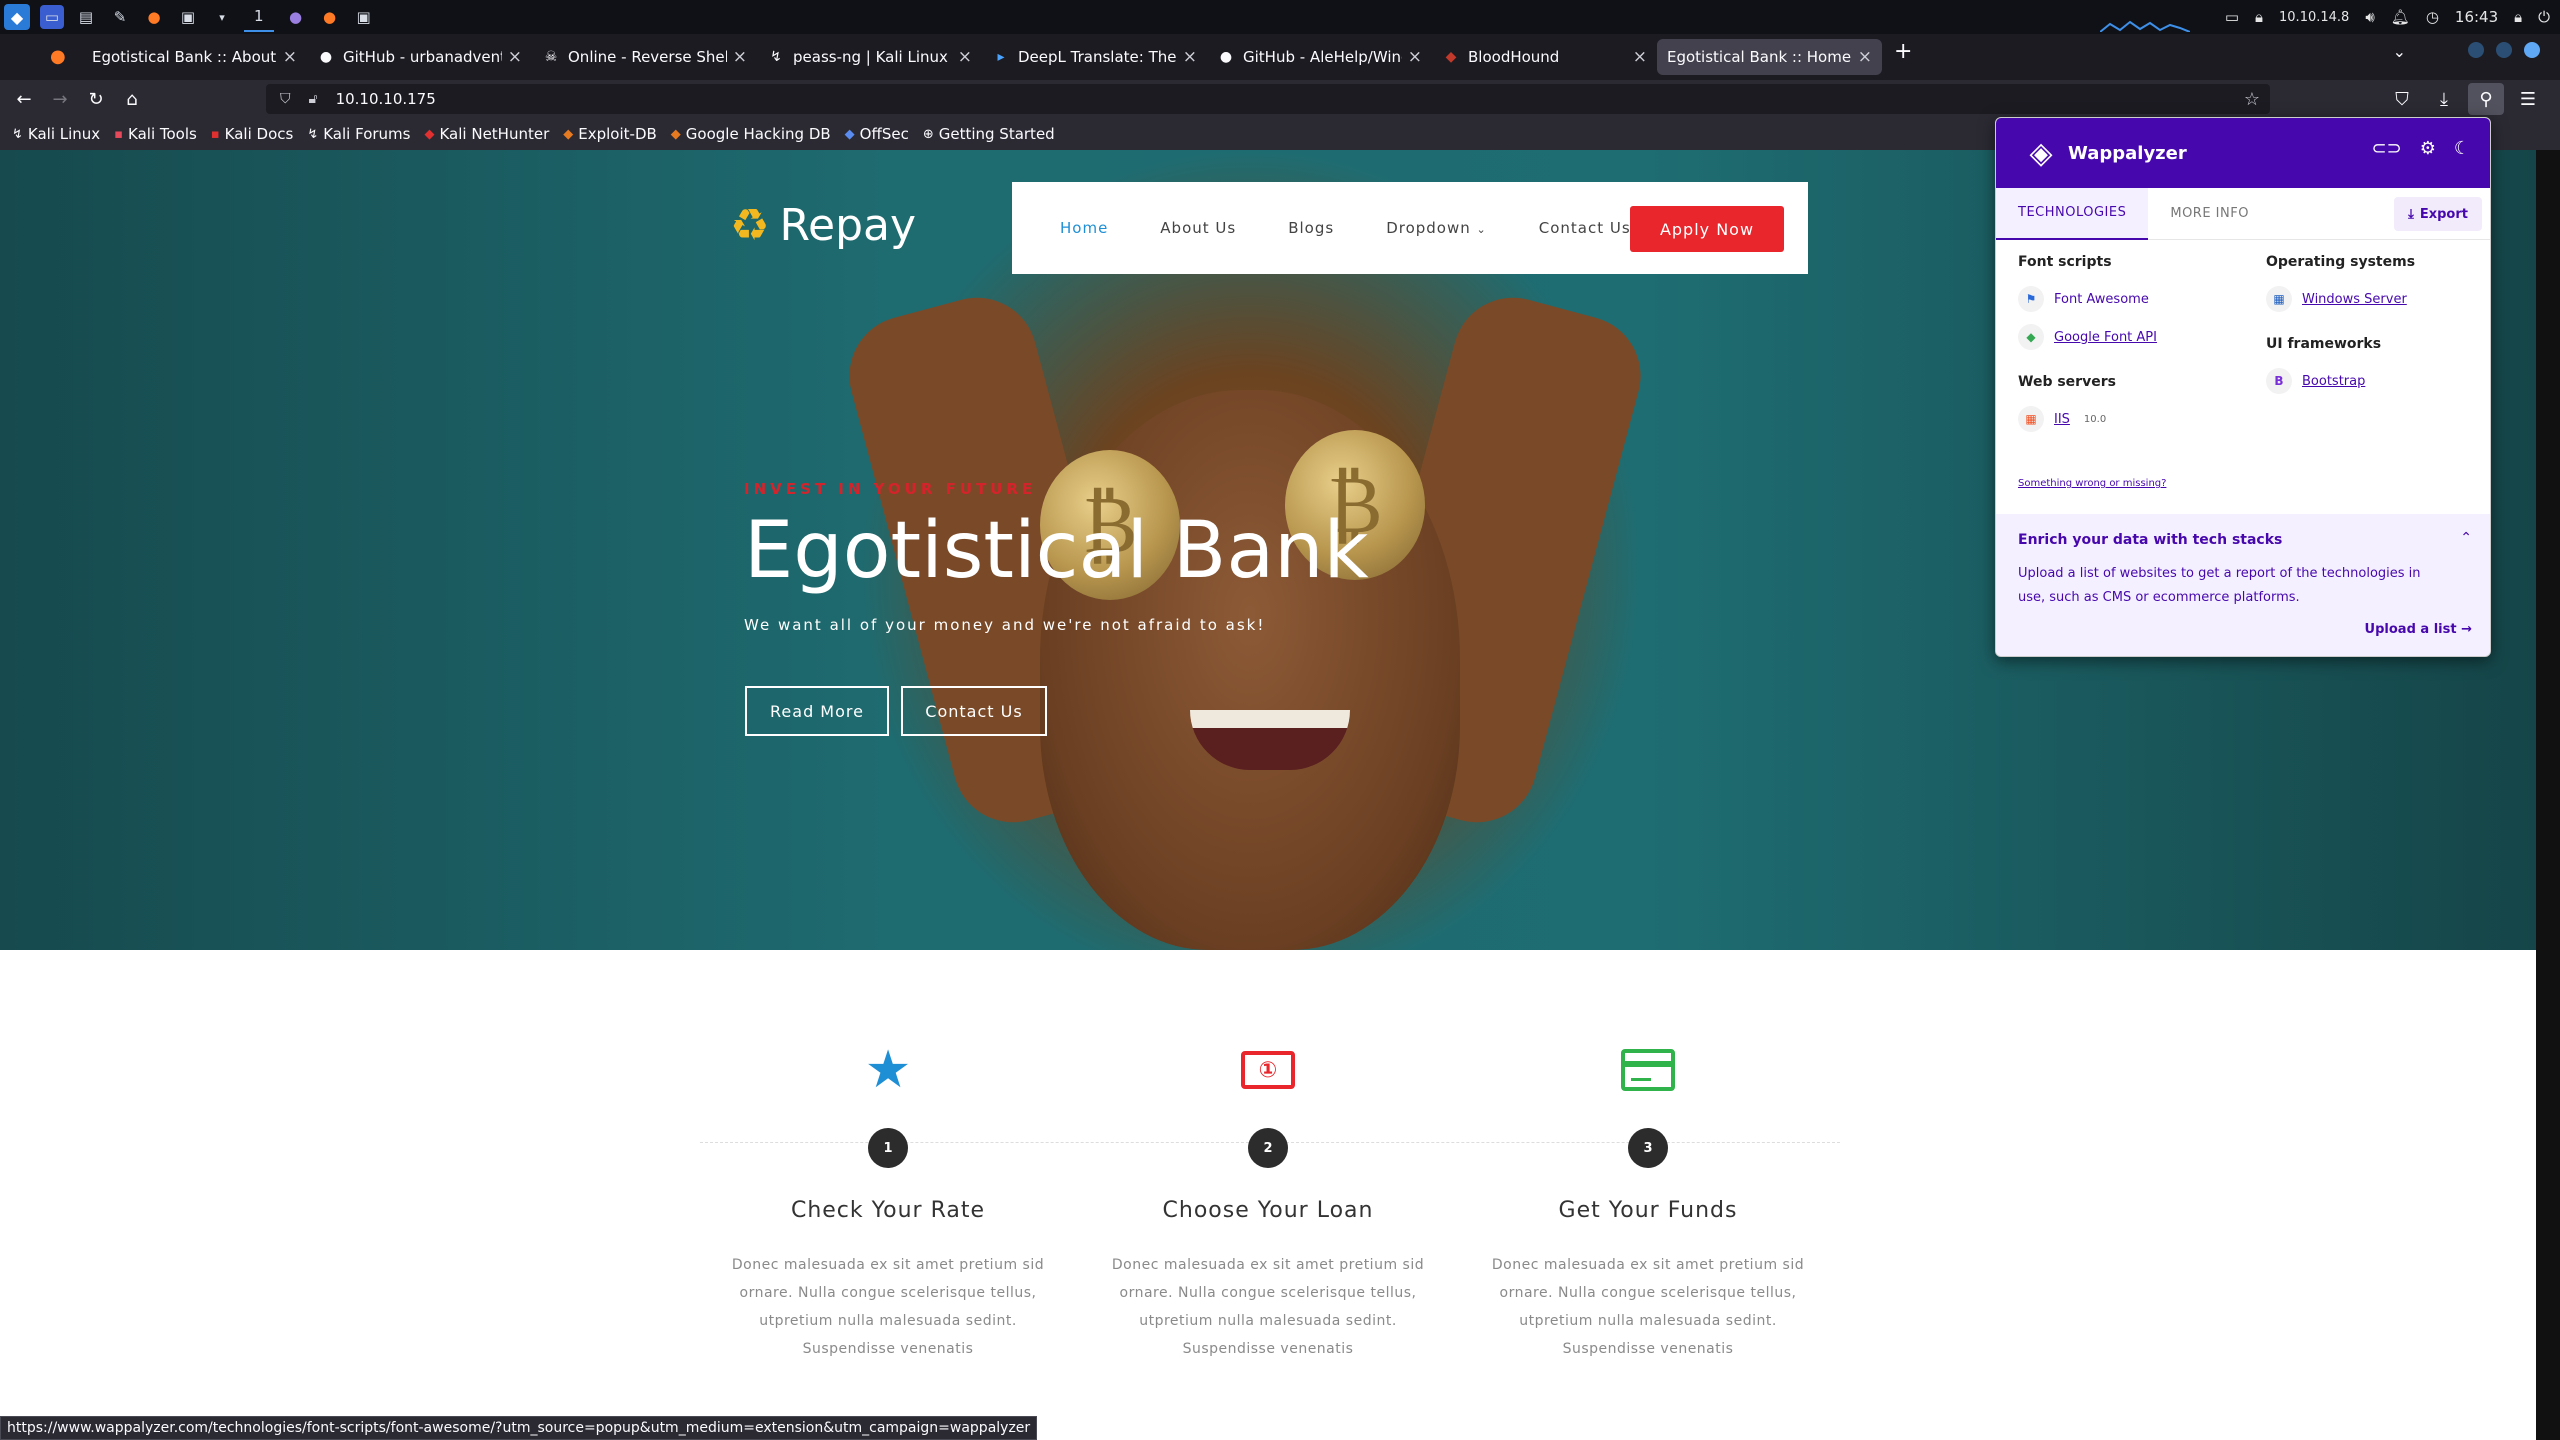 Image resolution: width=2560 pixels, height=1440 pixels. What do you see at coordinates (974, 711) in the screenshot?
I see `contact-us-button: Contact Us` at bounding box center [974, 711].